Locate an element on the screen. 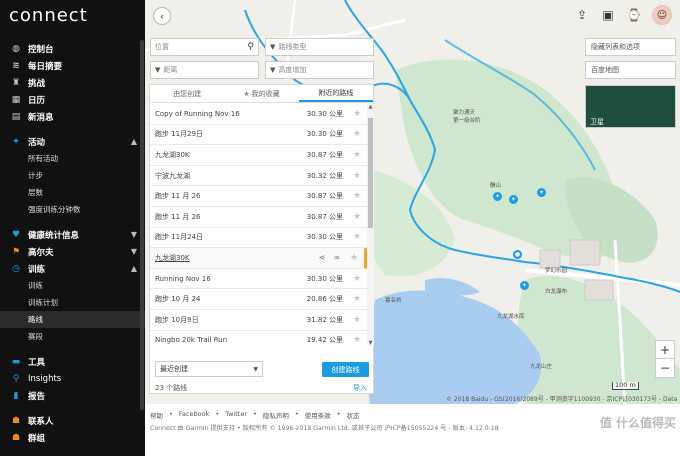  watch-icon: ⌚ is located at coordinates (634, 15).